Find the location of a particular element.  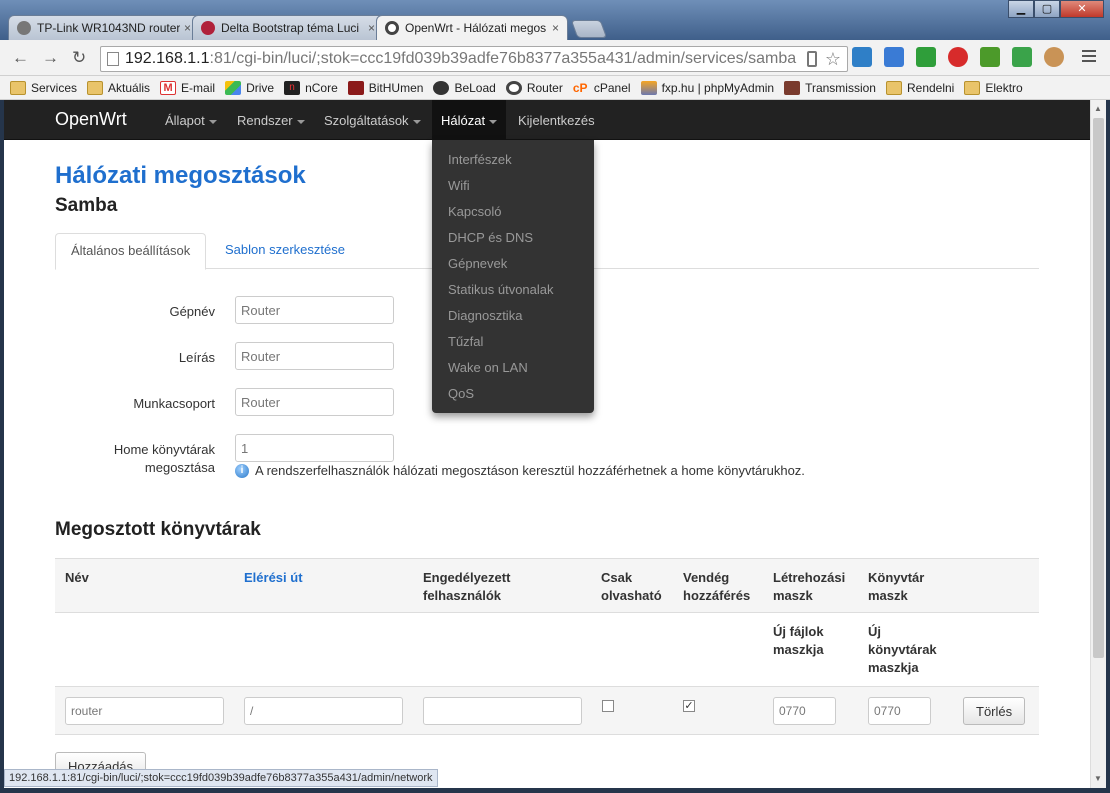

menu-item-diagnostics: Diagnosztika is located at coordinates (513, 316).